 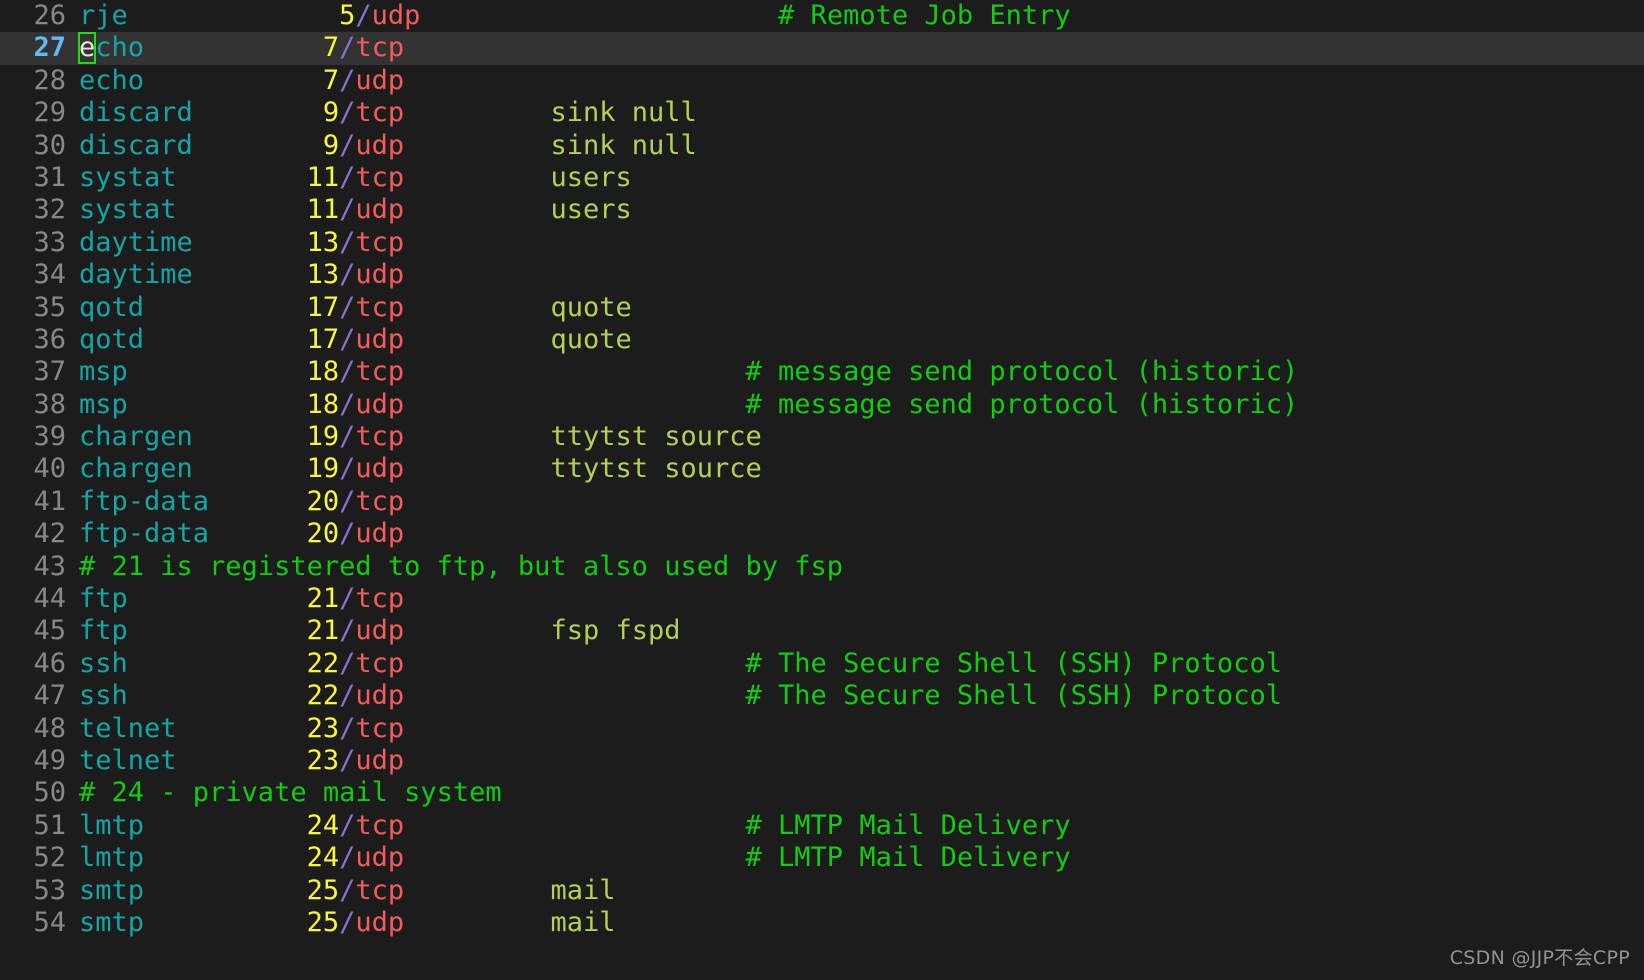 I want to click on code-token: # message send protocol (historic), so click(x=1022, y=372).